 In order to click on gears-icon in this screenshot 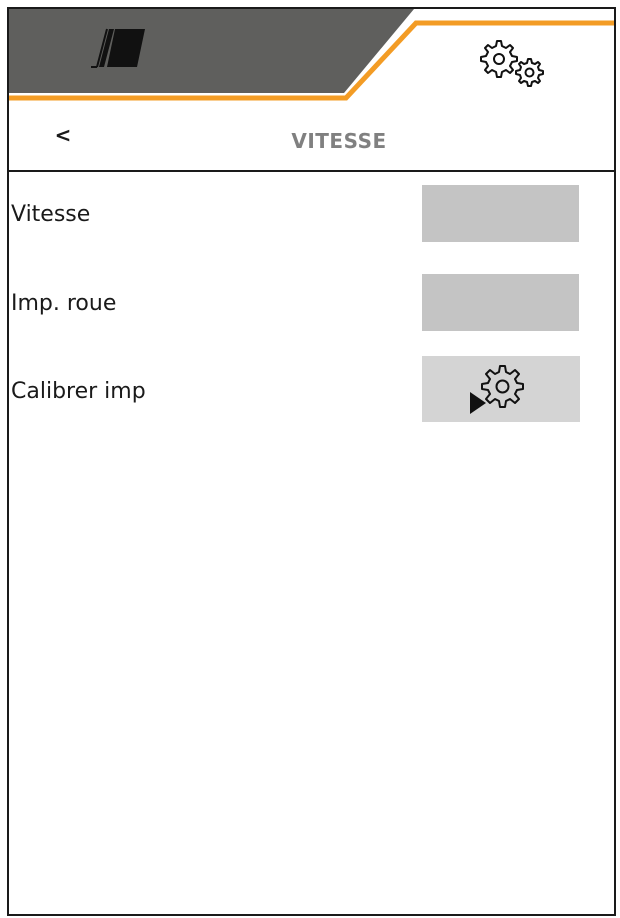, I will do `click(512, 63)`.